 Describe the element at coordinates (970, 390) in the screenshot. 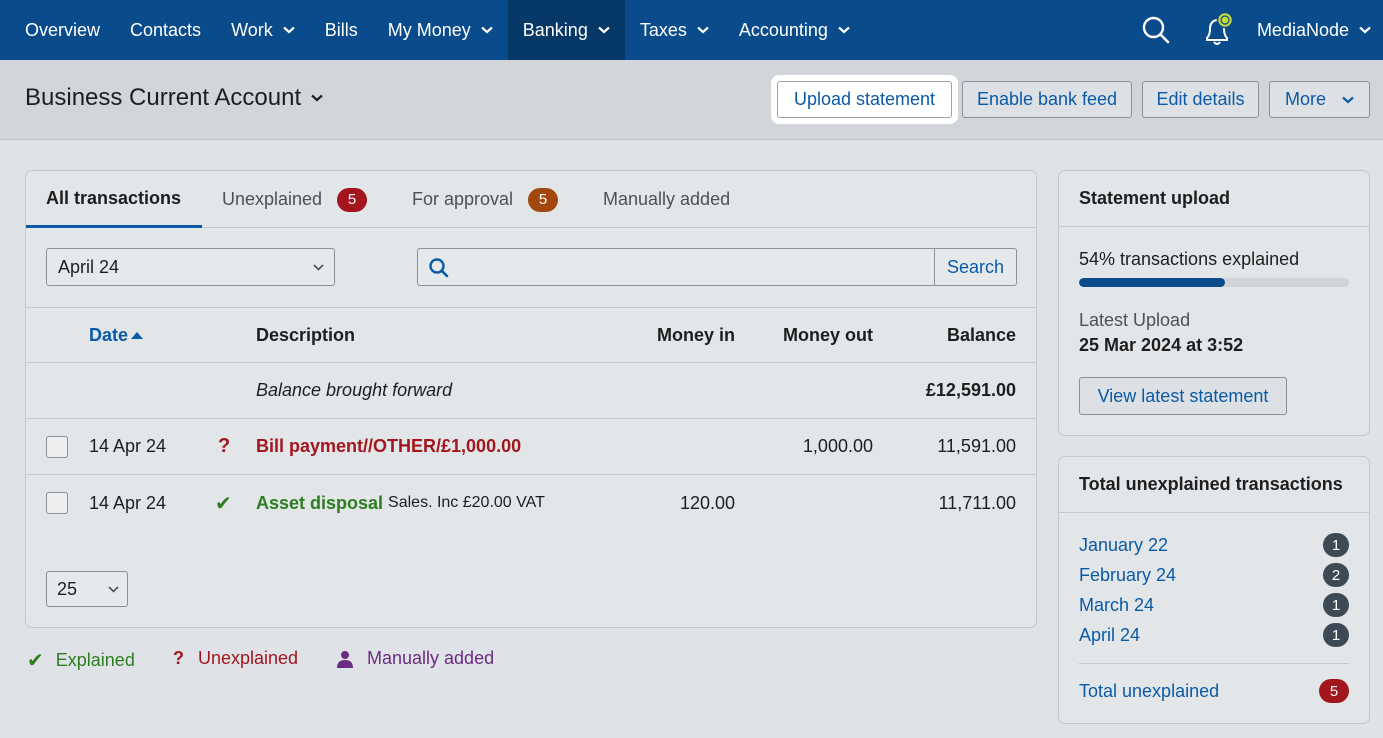

I see `brought-forward-value: £12,591.00` at that location.